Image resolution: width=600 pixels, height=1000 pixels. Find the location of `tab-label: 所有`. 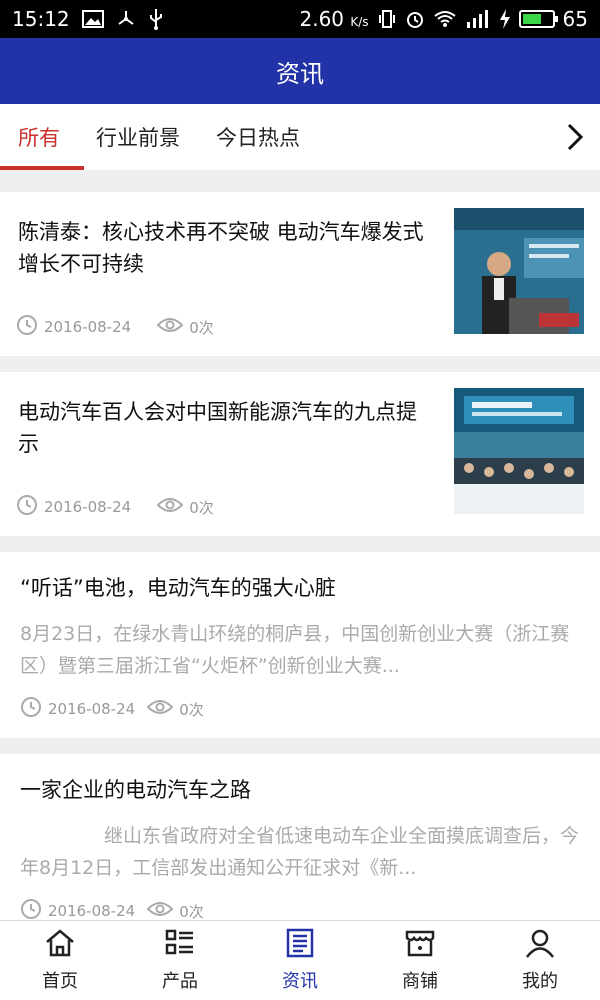

tab-label: 所有 is located at coordinates (39, 138).